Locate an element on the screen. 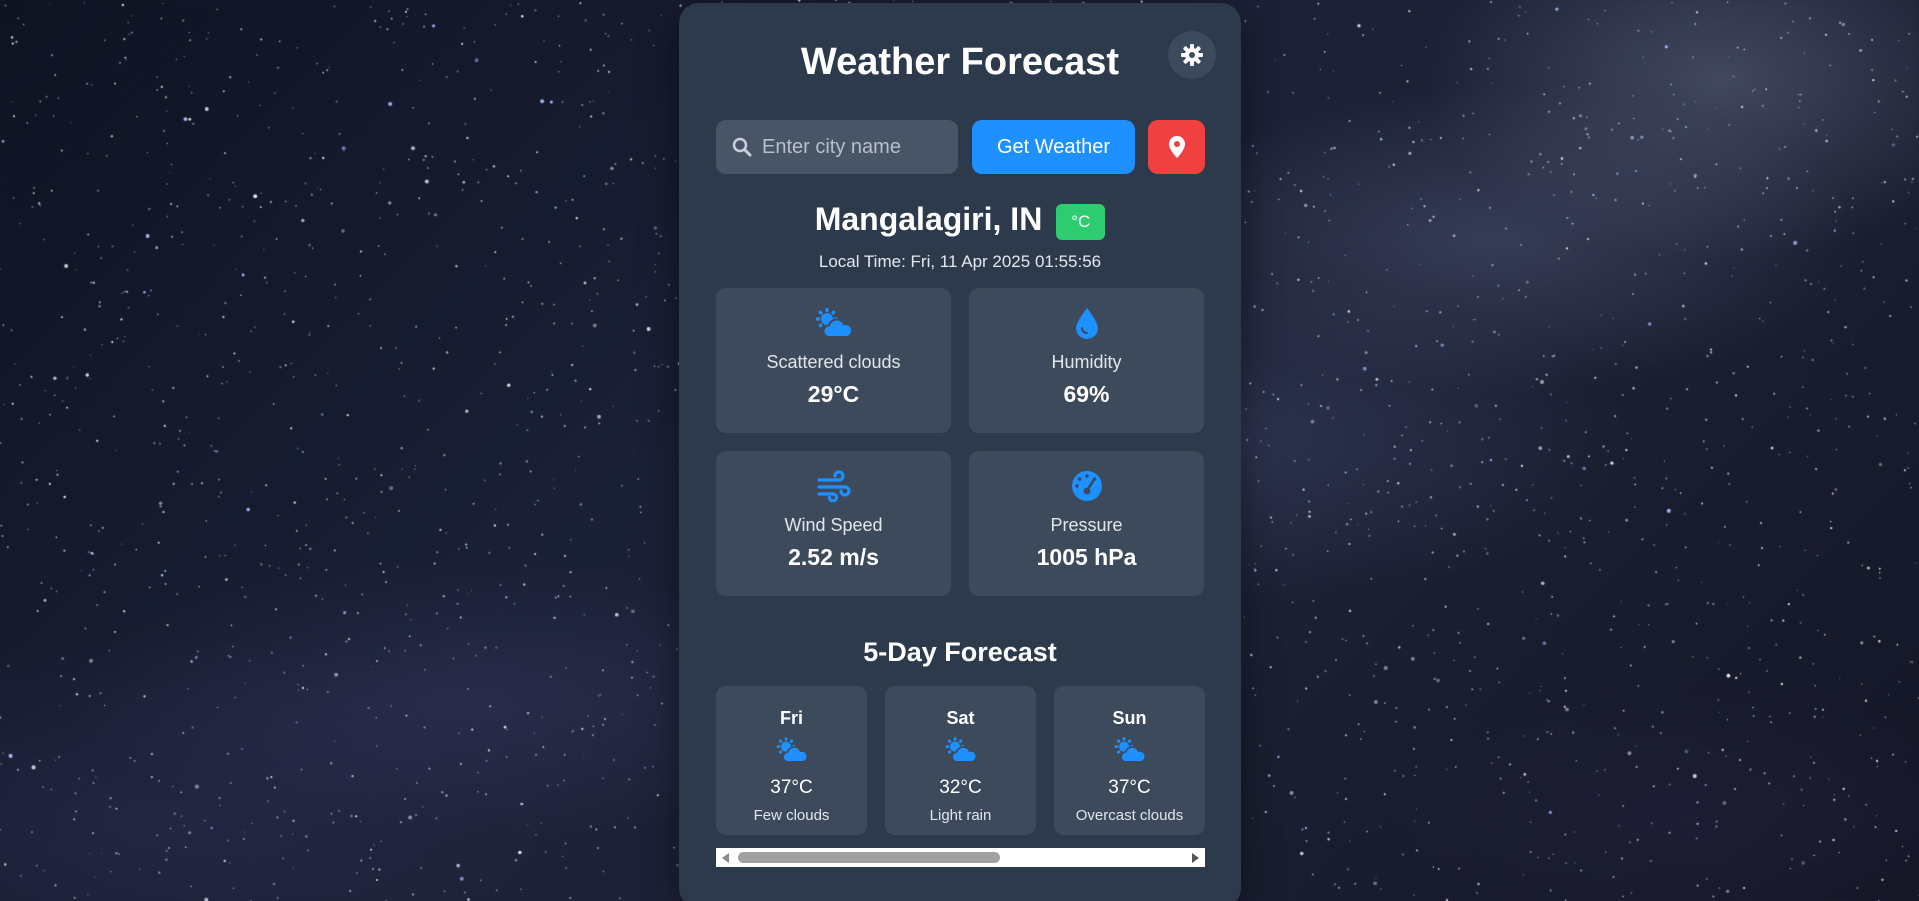  city-name: Mangalagiri, IN is located at coordinates (928, 218).